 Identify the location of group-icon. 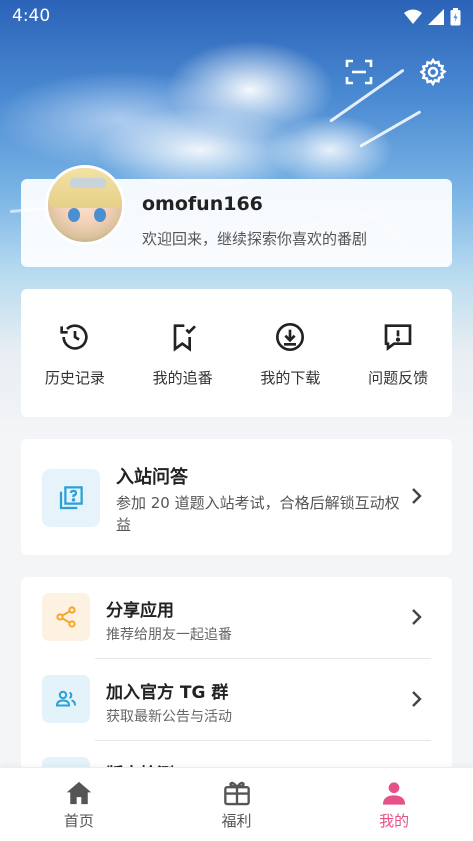
(65, 698).